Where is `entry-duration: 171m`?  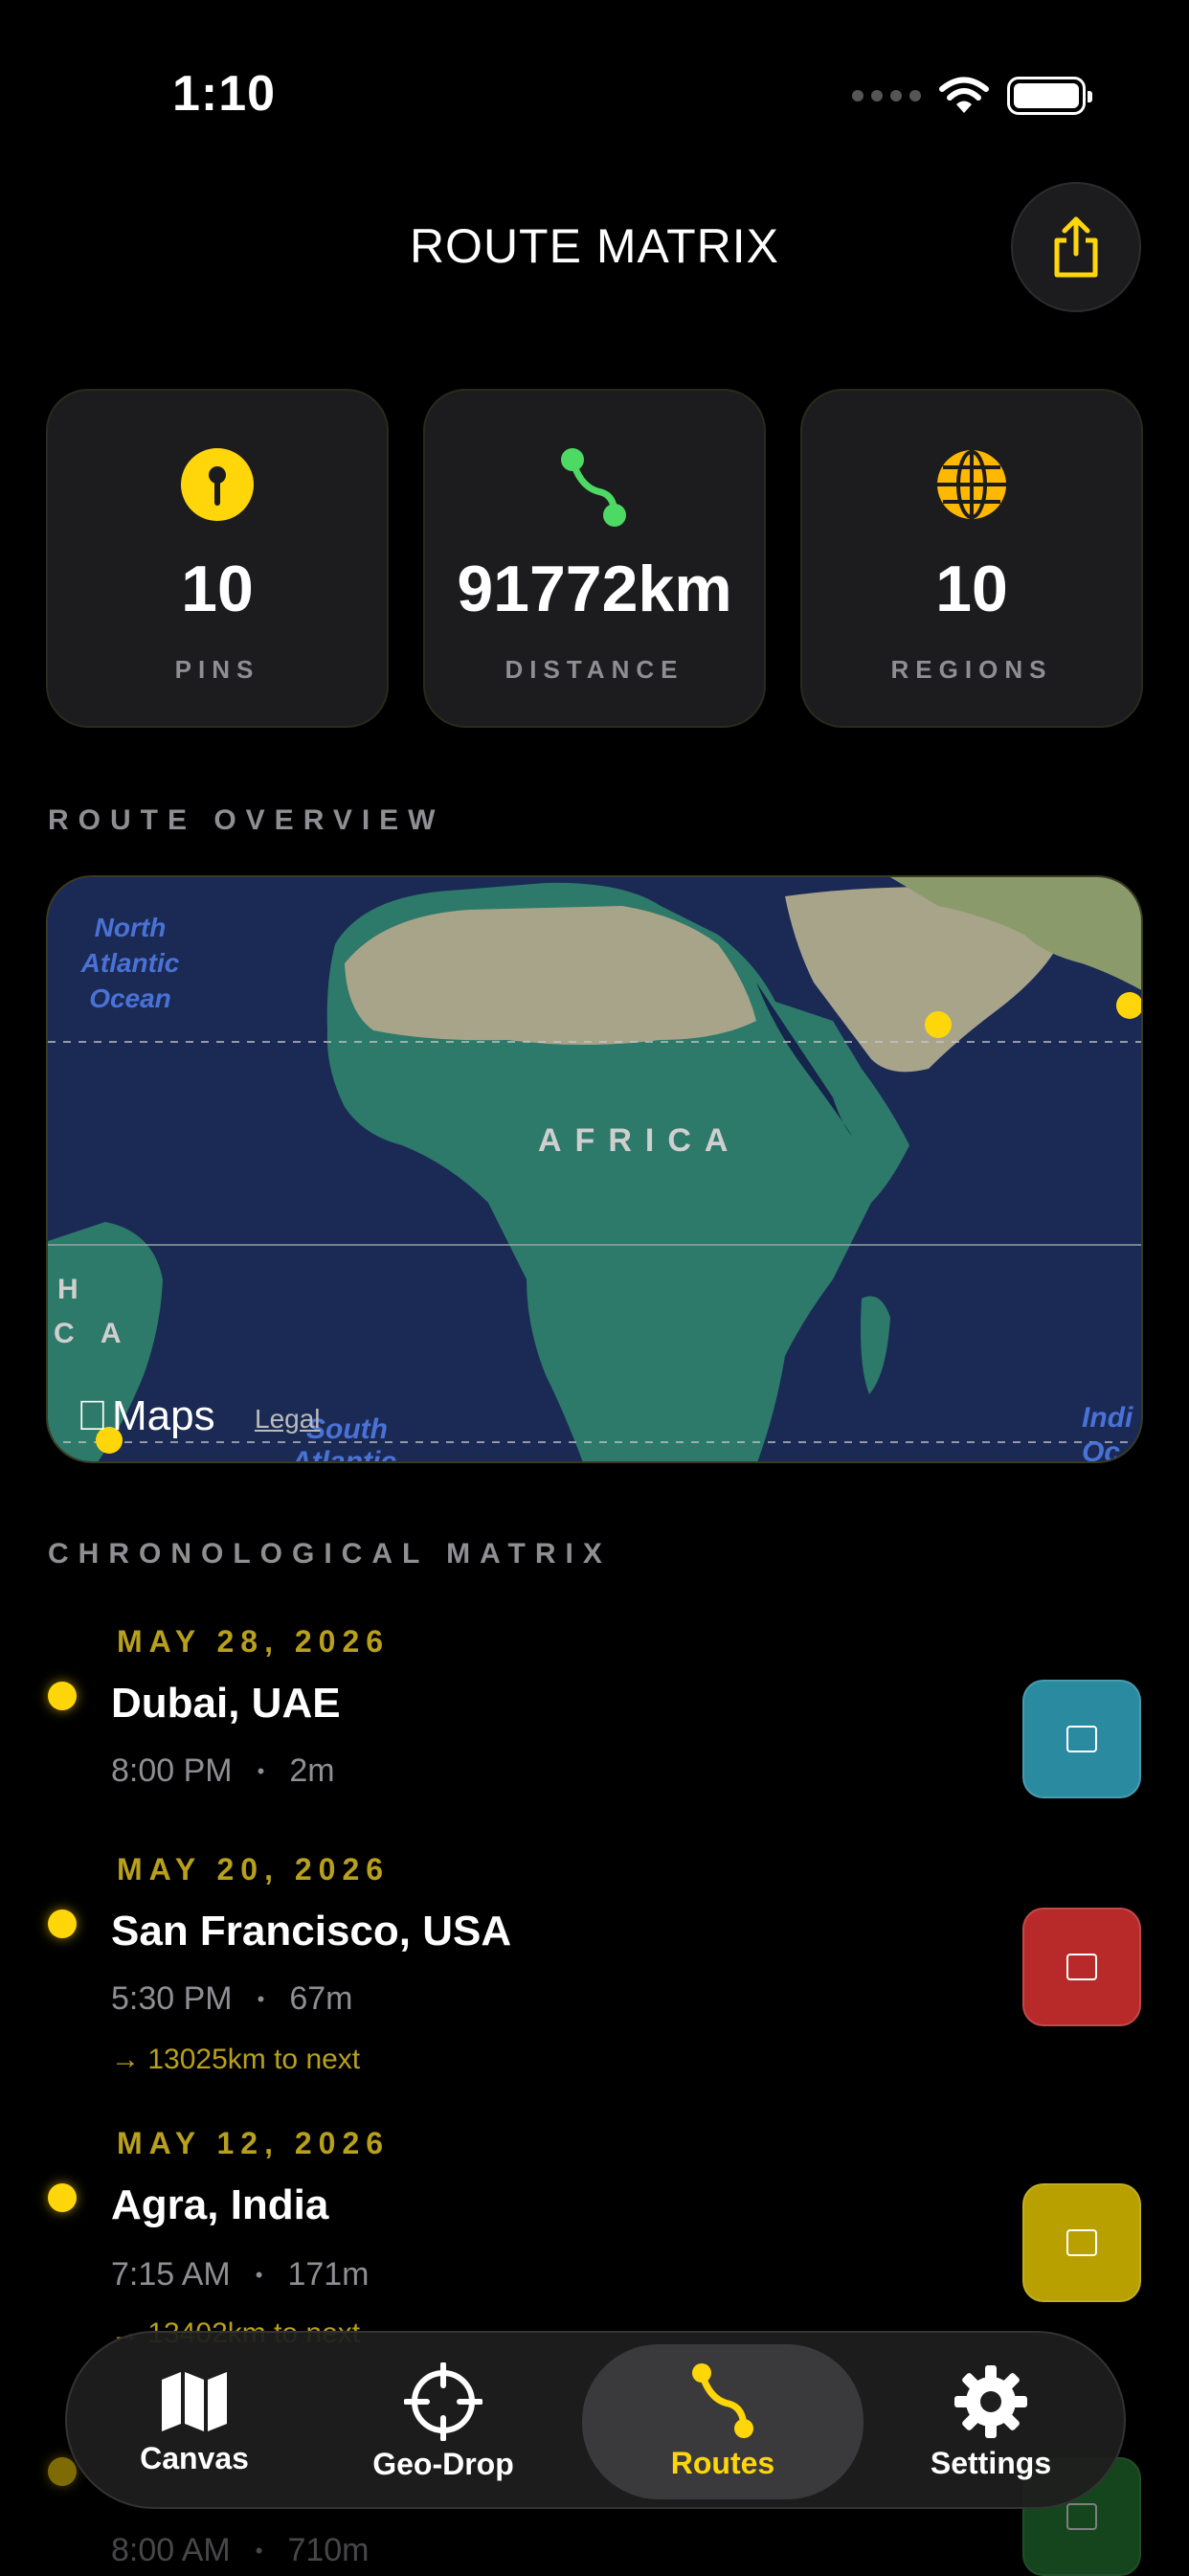 entry-duration: 171m is located at coordinates (328, 2274).